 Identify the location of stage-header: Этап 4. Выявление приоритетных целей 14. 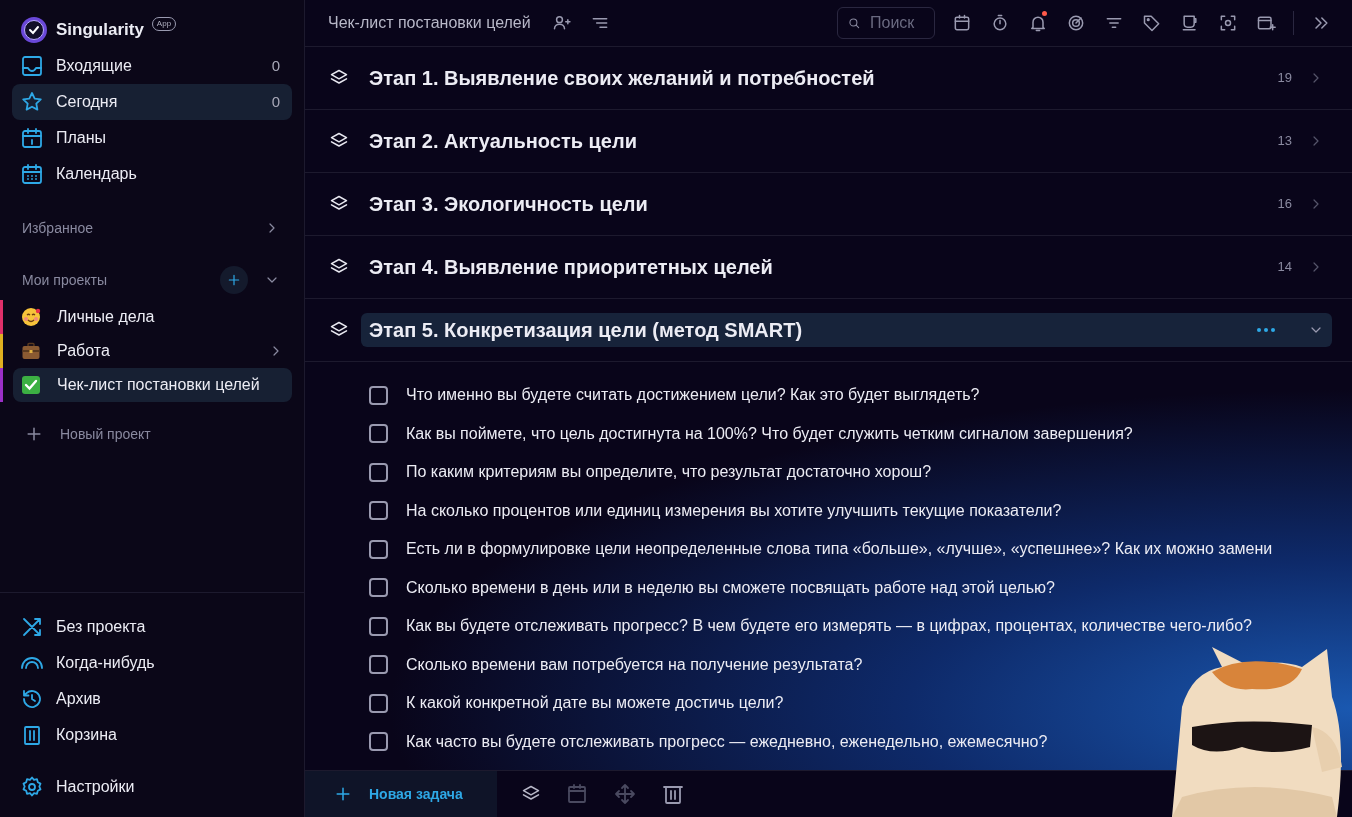
(846, 267).